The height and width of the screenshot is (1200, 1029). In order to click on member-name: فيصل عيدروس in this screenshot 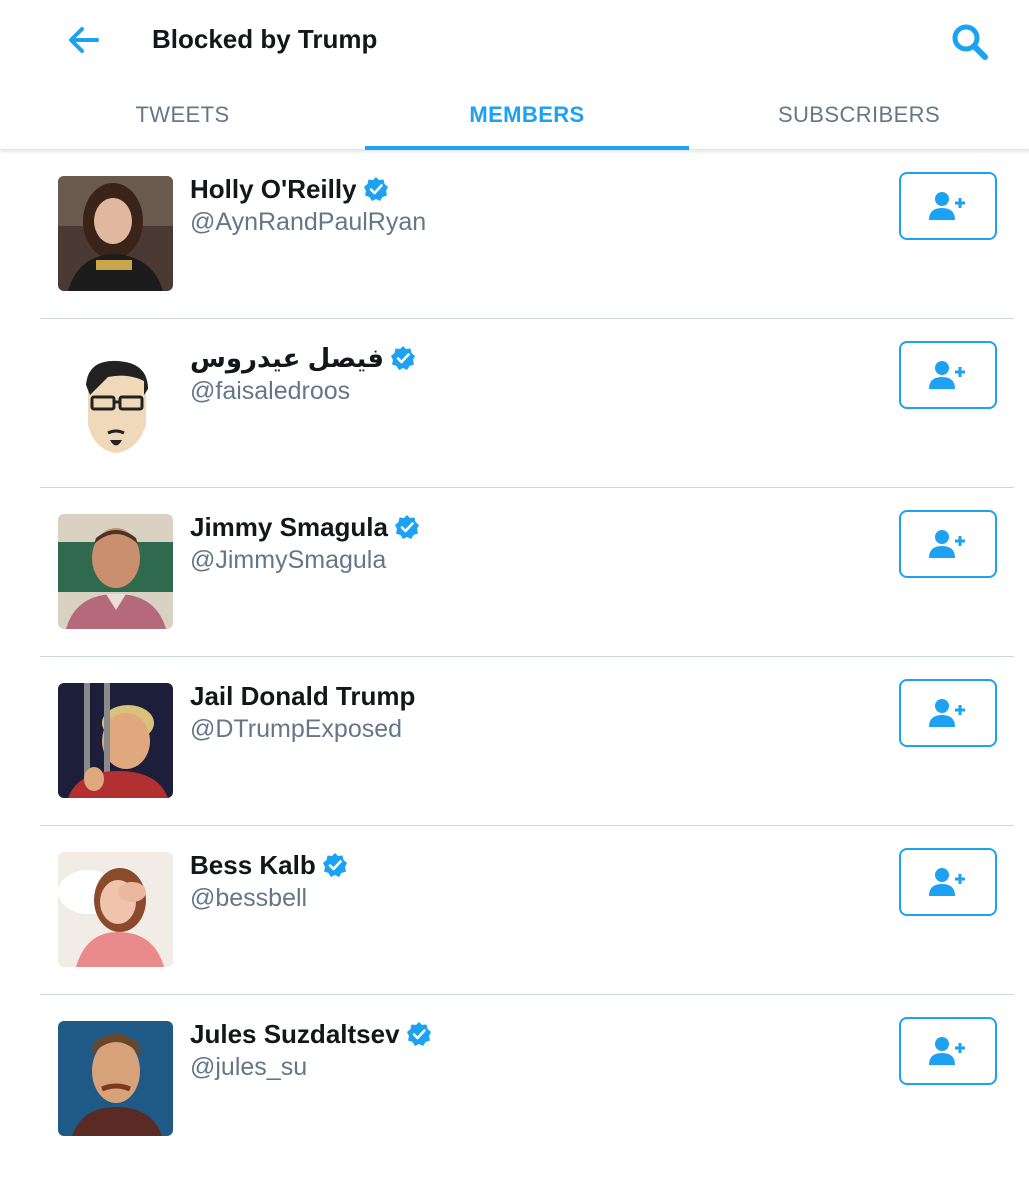, I will do `click(287, 357)`.